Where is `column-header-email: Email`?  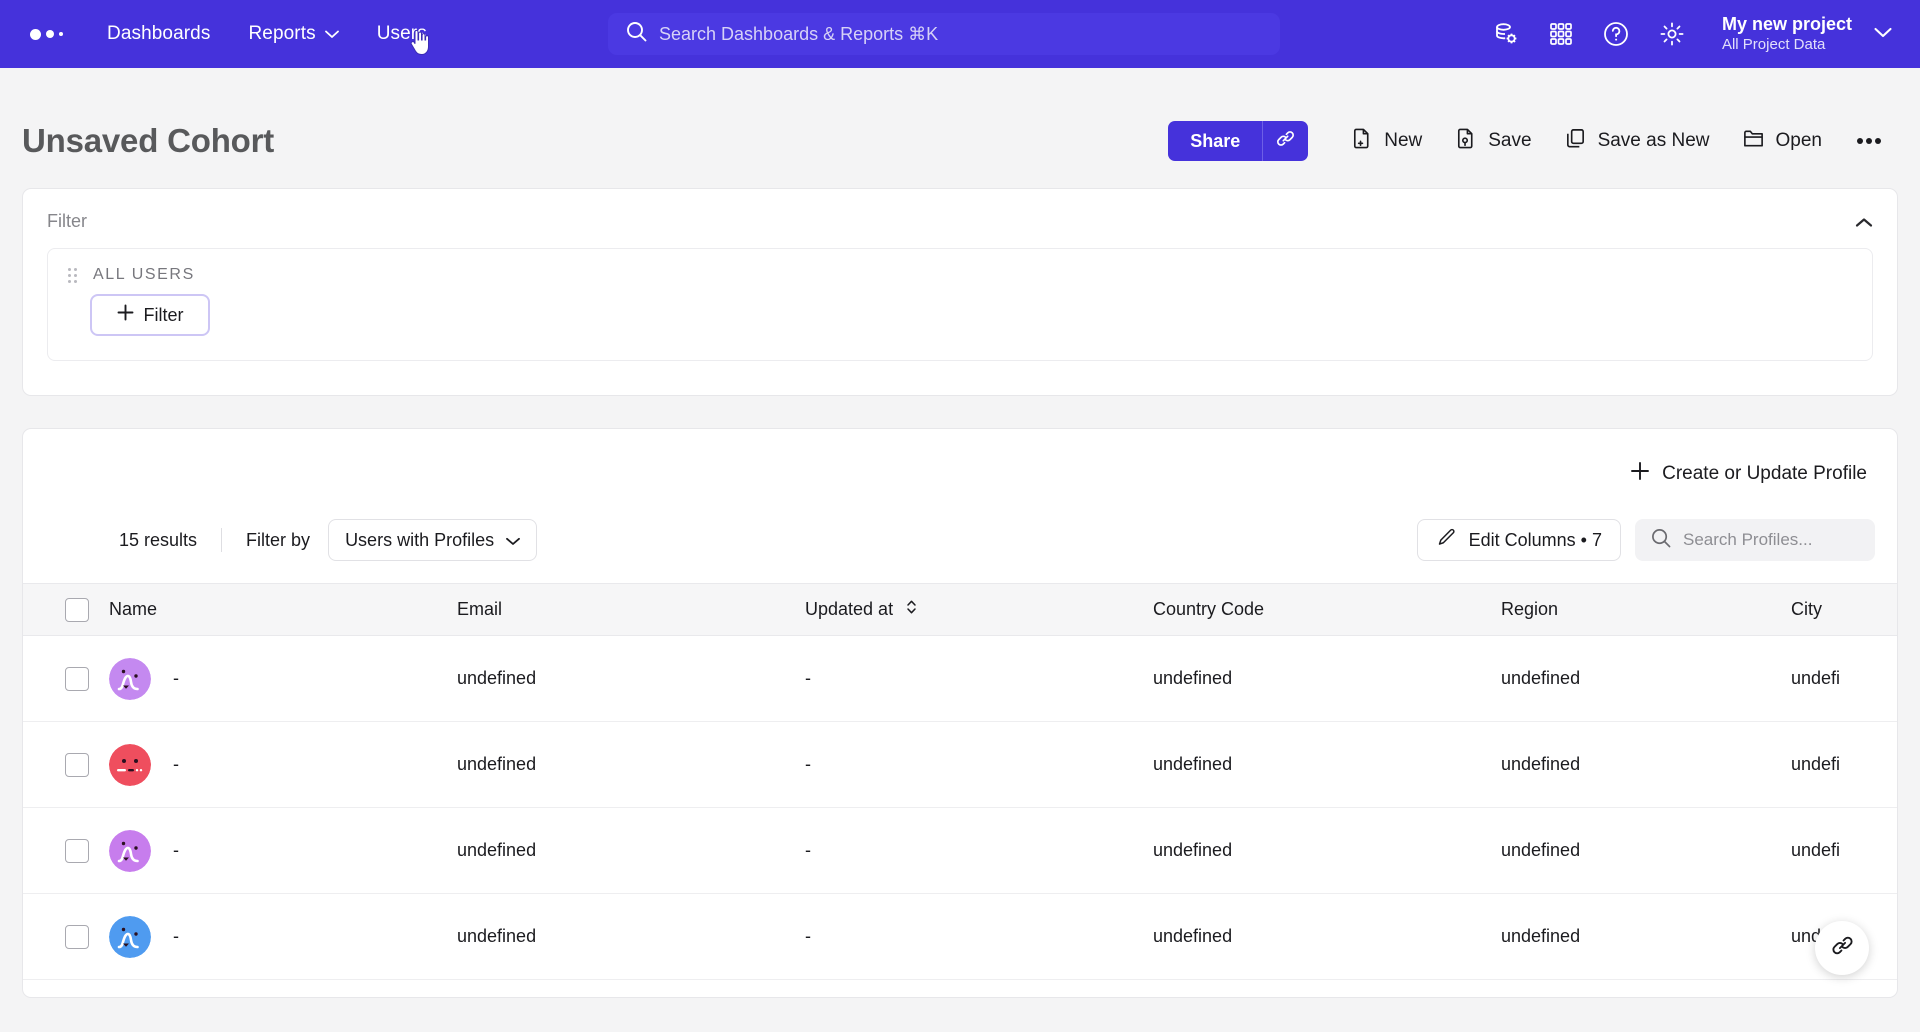 column-header-email: Email is located at coordinates (619, 609).